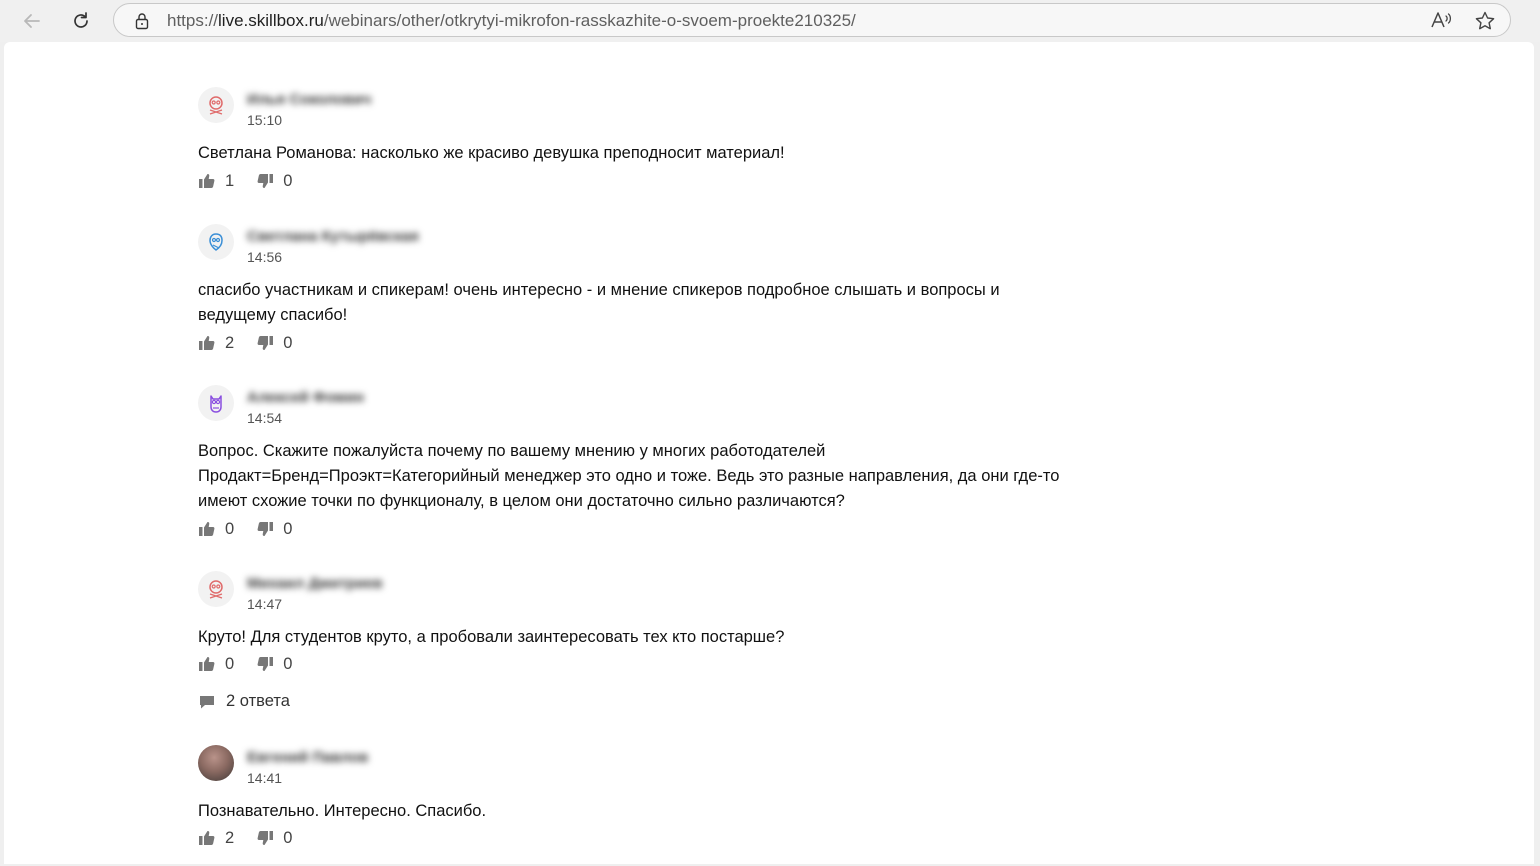 This screenshot has width=1540, height=866. I want to click on replies-toggle: 2 ответа, so click(244, 701).